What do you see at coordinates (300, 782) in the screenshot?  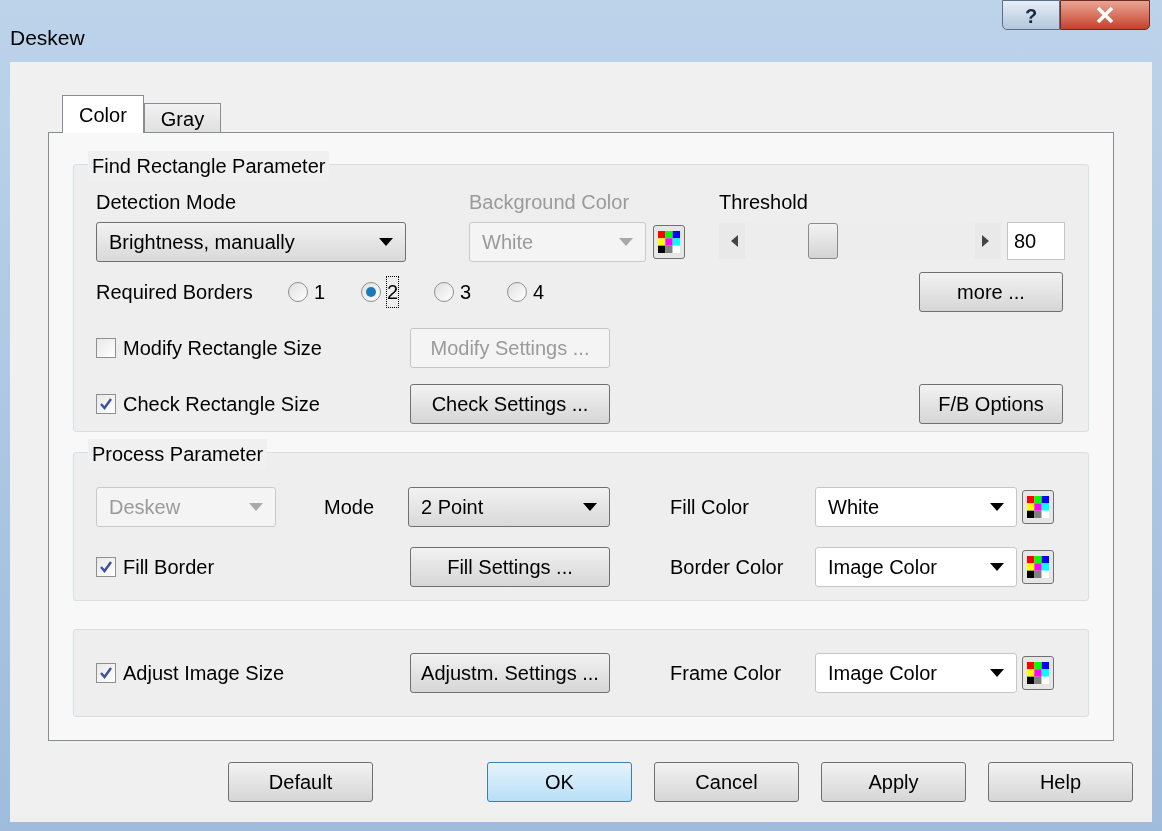 I see `push-button: Default` at bounding box center [300, 782].